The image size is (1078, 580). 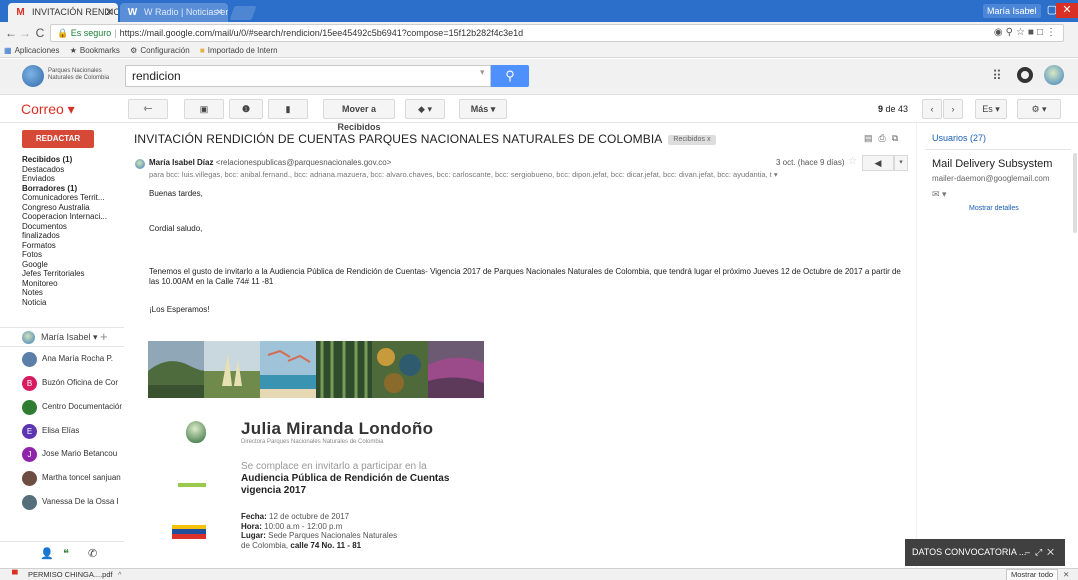 What do you see at coordinates (72, 246) in the screenshot?
I see `sidebar-item-label: Formatos` at bounding box center [72, 246].